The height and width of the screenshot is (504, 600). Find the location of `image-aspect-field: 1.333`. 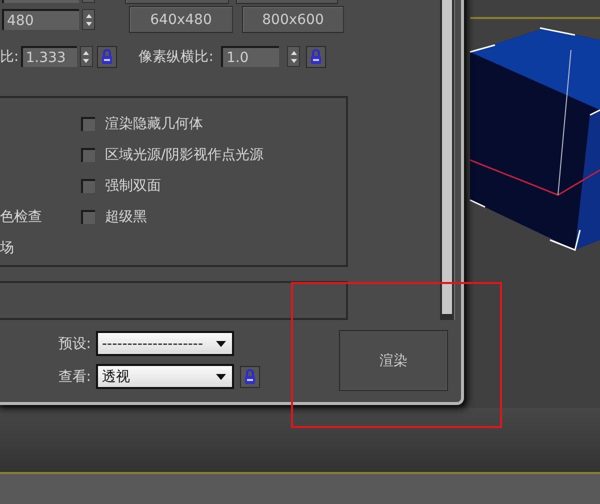

image-aspect-field: 1.333 is located at coordinates (48, 57).